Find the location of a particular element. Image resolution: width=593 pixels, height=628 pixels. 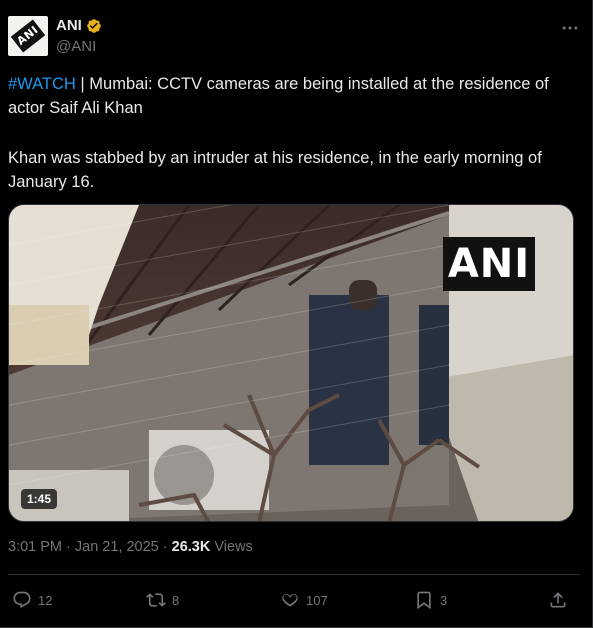

tweet-meta: 3:01 PM · Jan 21, 2025 · 26.3K Views is located at coordinates (130, 547).